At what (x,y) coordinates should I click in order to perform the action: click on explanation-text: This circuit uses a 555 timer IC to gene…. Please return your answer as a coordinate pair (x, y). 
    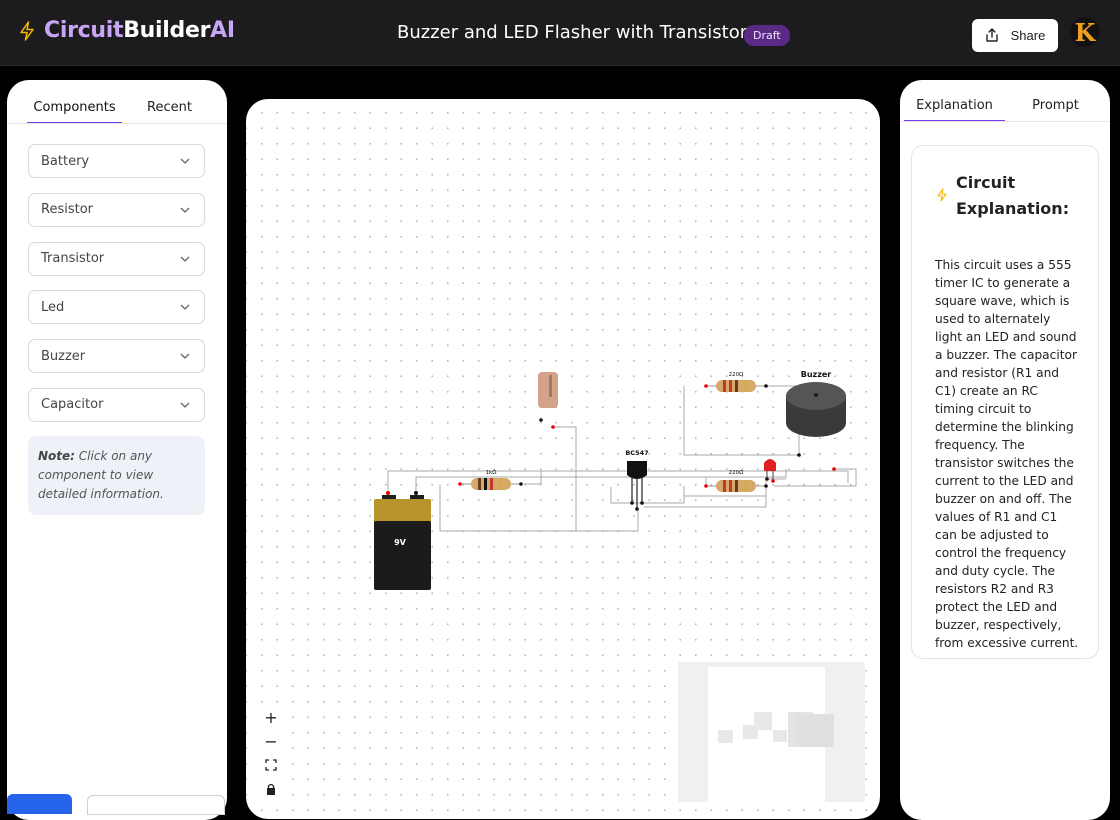
    Looking at the image, I should click on (1007, 454).